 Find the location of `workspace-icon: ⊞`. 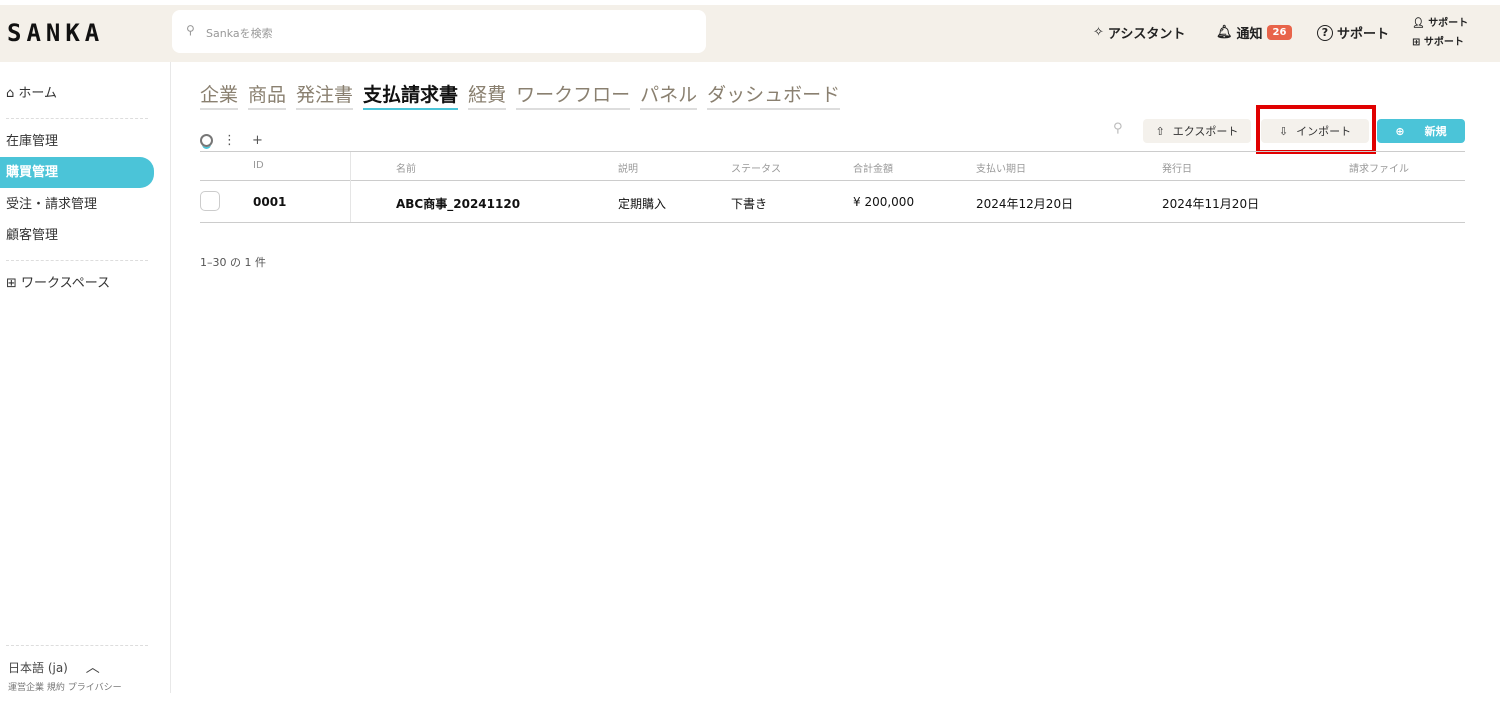

workspace-icon: ⊞ is located at coordinates (1416, 42).